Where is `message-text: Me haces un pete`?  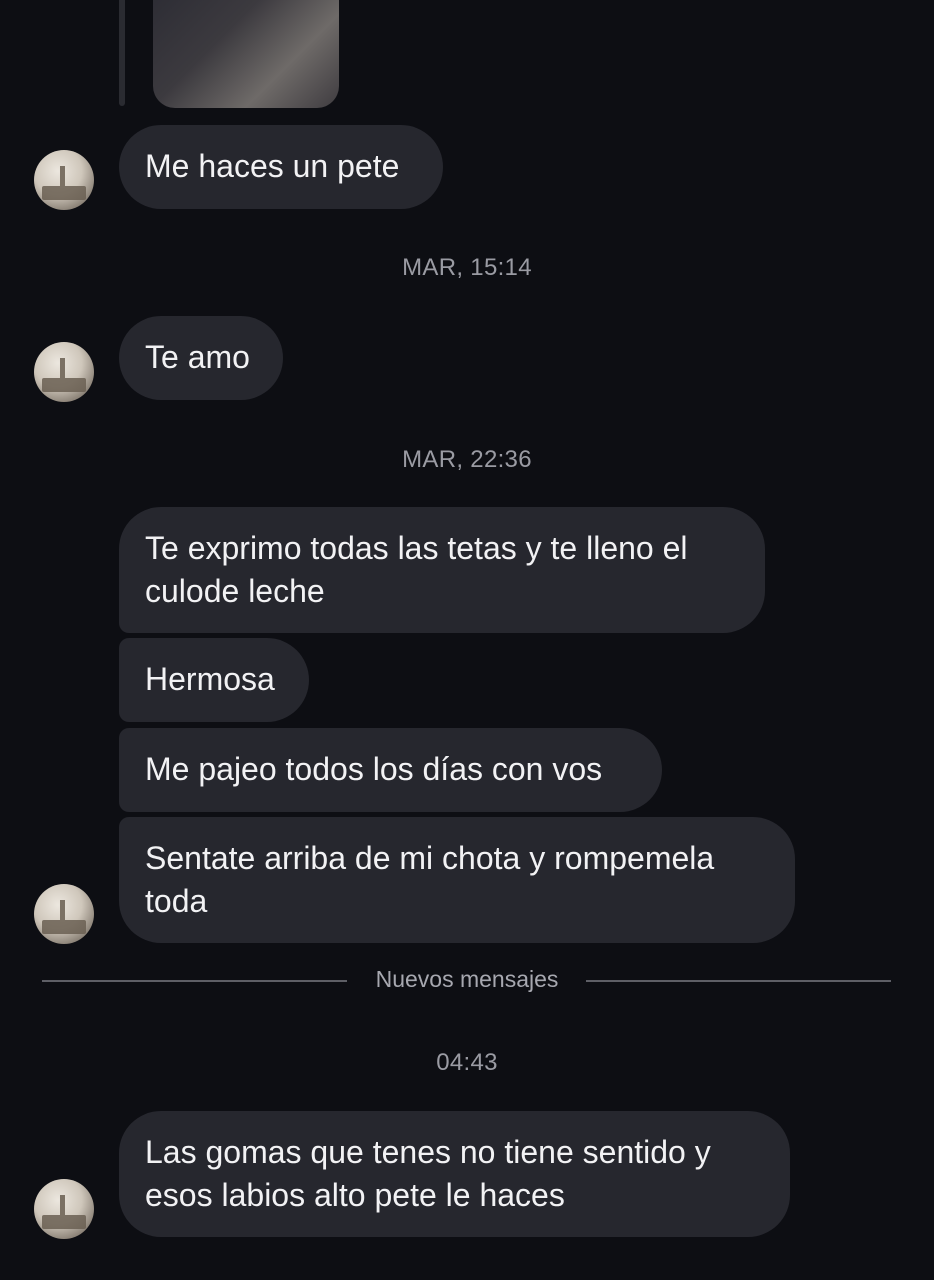
message-text: Me haces un pete is located at coordinates (272, 166).